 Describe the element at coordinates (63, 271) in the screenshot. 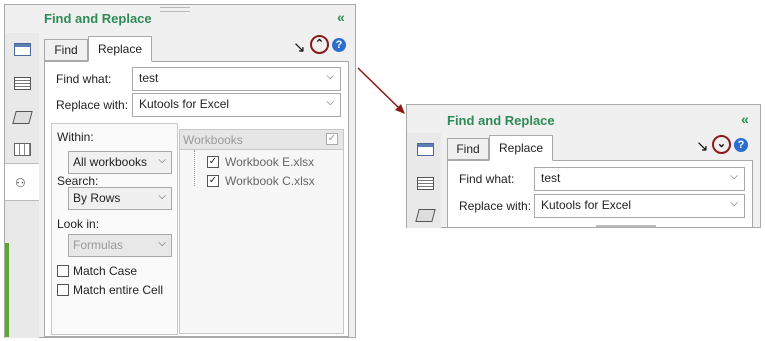

I see `match-case-checkbox` at that location.